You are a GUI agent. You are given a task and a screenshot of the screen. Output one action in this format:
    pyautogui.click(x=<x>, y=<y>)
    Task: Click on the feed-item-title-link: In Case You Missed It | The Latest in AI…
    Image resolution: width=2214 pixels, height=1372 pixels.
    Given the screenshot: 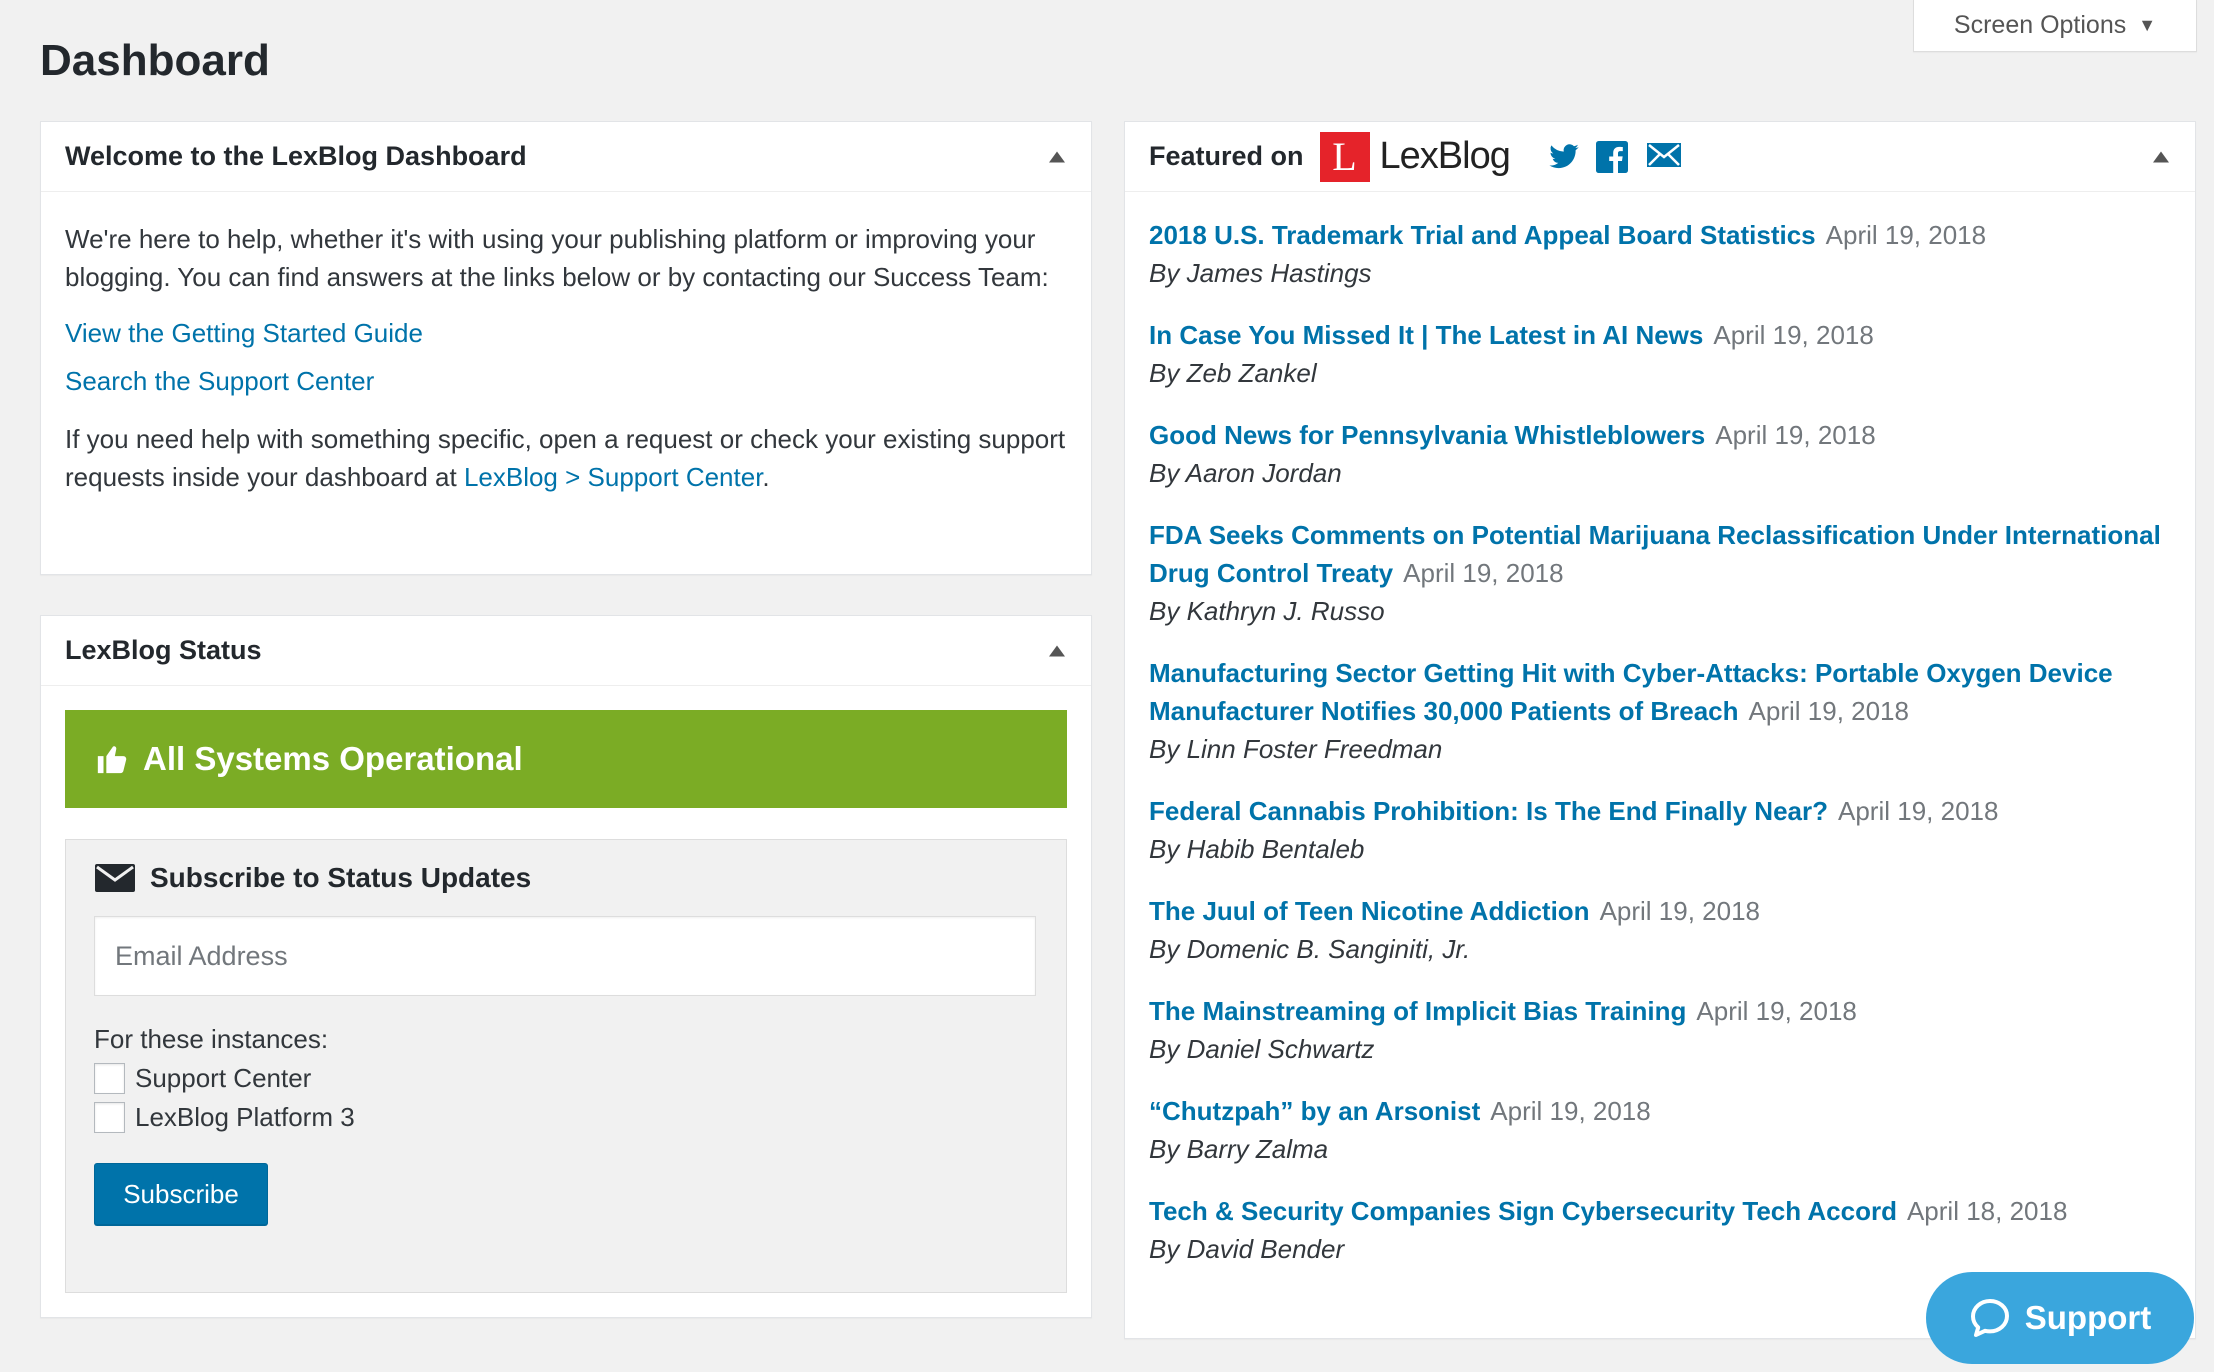 What is the action you would take?
    pyautogui.click(x=1426, y=335)
    